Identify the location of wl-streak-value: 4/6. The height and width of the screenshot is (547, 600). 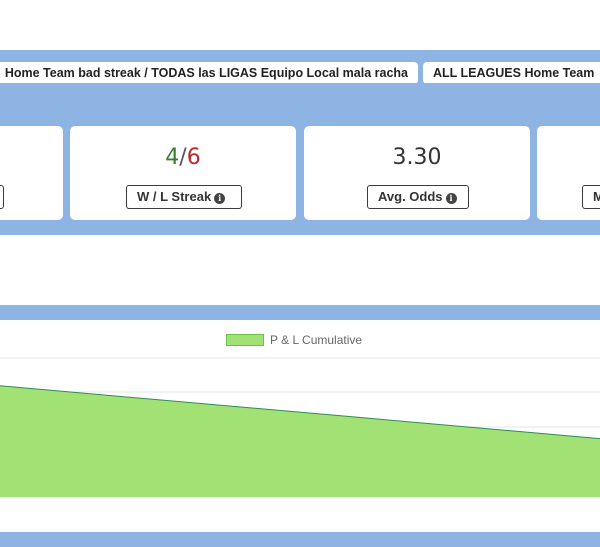
(183, 157).